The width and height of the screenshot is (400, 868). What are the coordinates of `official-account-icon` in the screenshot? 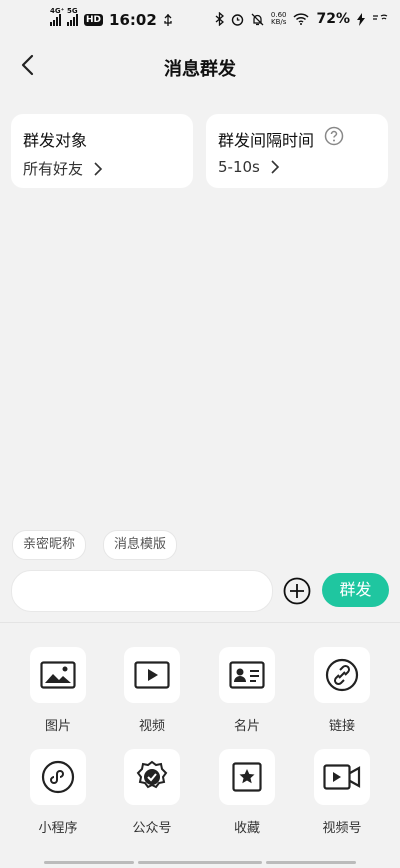 It's located at (152, 774).